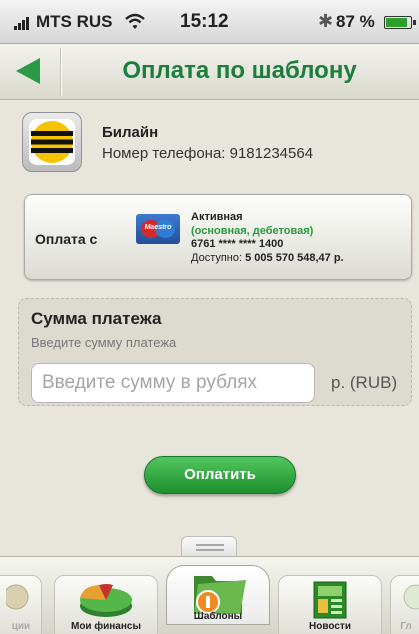  I want to click on tab-partial-right: Гл, so click(404, 604).